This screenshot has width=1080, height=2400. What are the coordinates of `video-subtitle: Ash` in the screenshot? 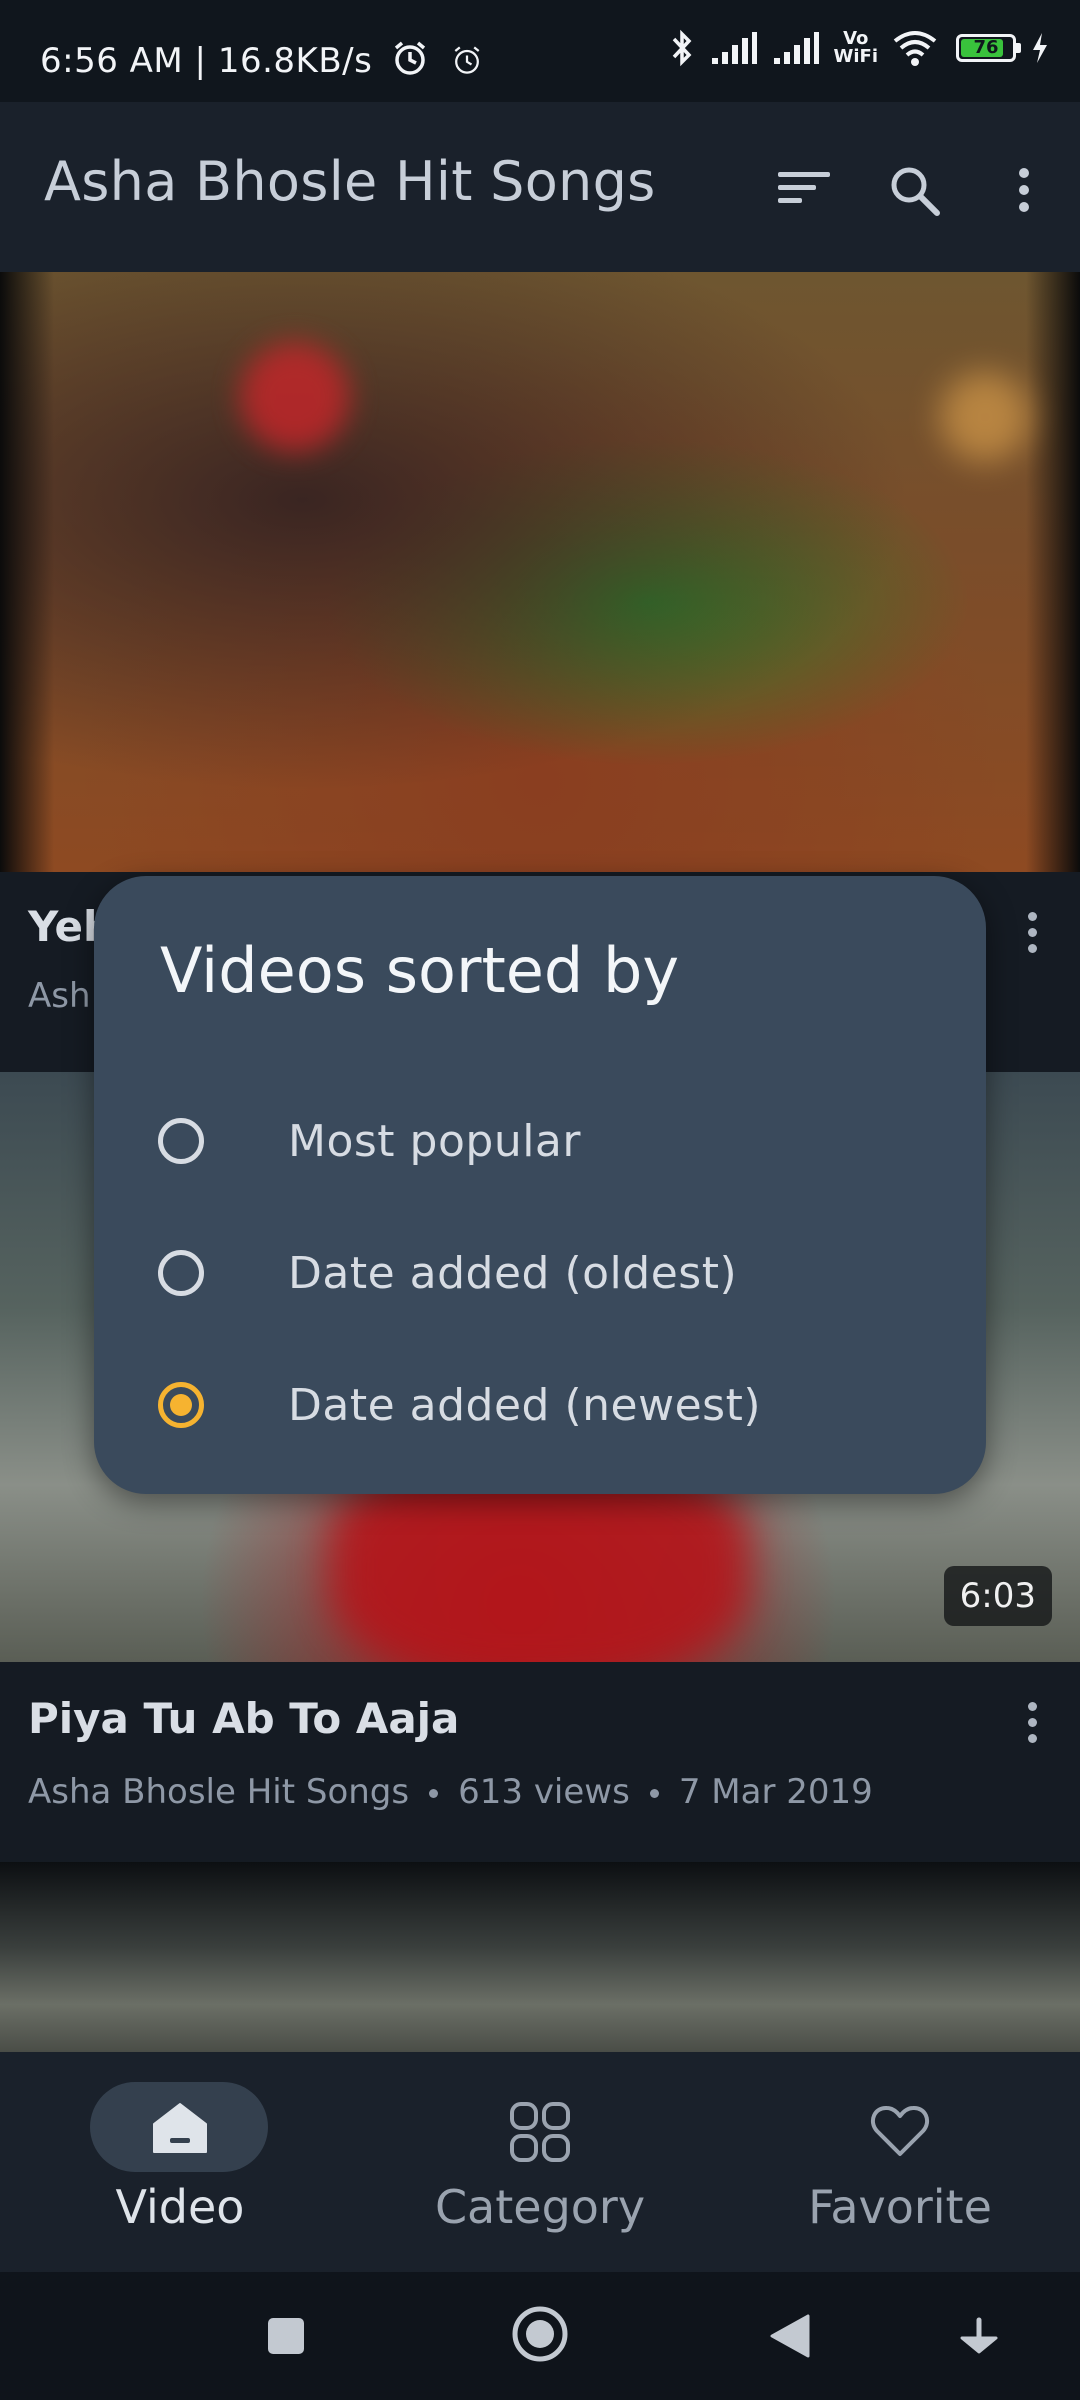 It's located at (59, 996).